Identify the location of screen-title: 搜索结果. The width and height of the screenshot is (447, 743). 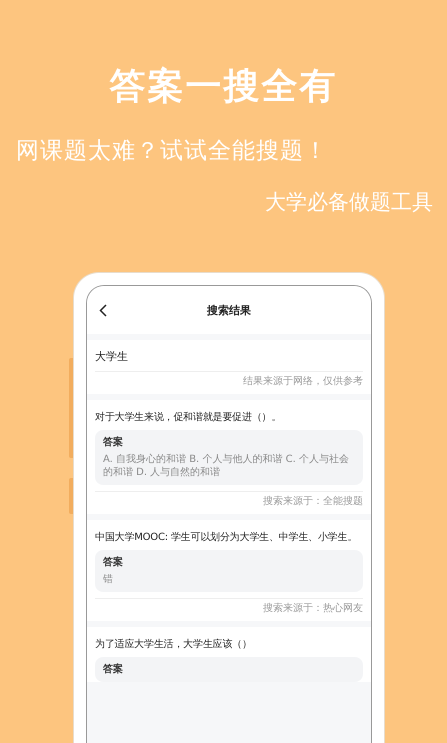
(229, 310).